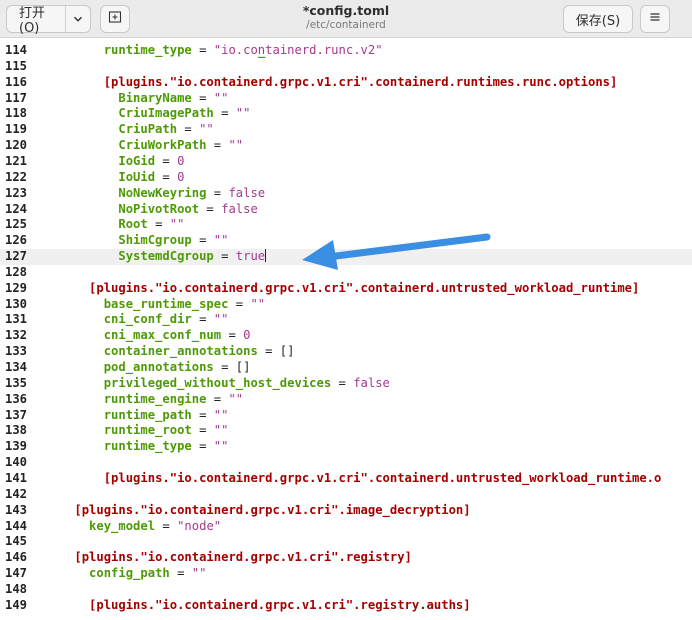 The image size is (692, 620). What do you see at coordinates (16, 303) in the screenshot?
I see `line-number: 130` at bounding box center [16, 303].